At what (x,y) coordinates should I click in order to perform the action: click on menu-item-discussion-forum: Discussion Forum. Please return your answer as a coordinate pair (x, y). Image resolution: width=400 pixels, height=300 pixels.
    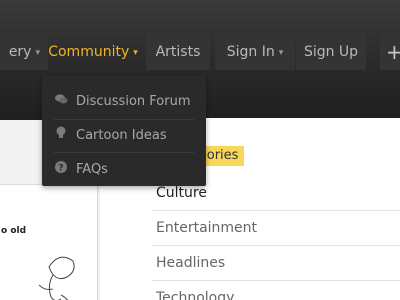
    Looking at the image, I should click on (124, 101).